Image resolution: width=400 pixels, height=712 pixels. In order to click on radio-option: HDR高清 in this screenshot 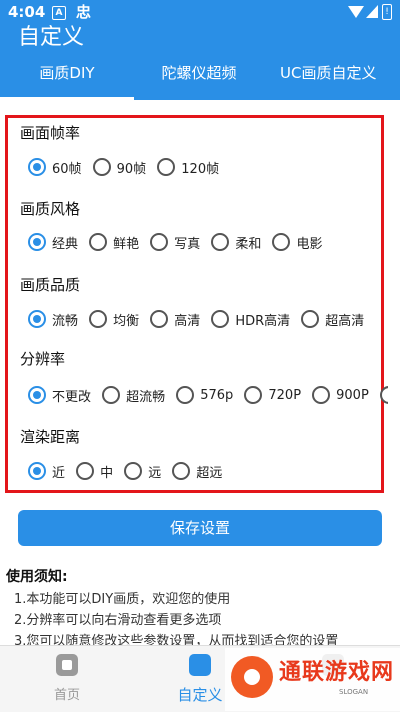, I will do `click(250, 319)`.